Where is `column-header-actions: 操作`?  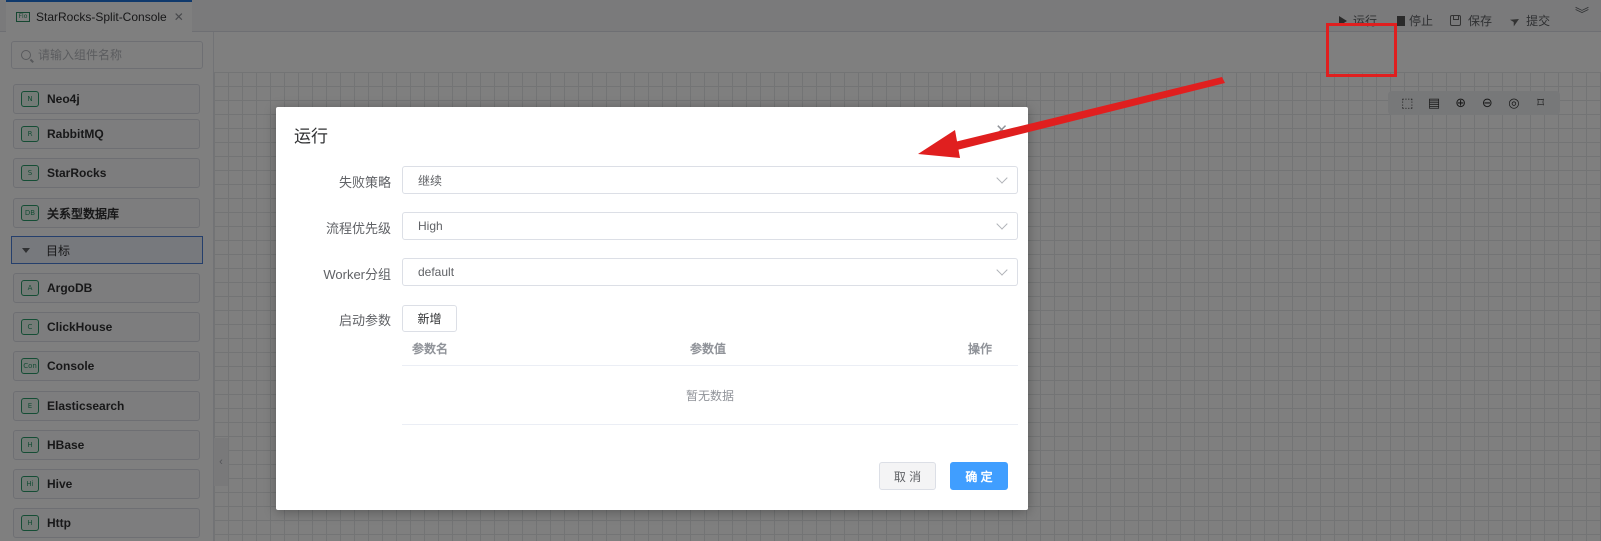
column-header-actions: 操作 is located at coordinates (980, 349).